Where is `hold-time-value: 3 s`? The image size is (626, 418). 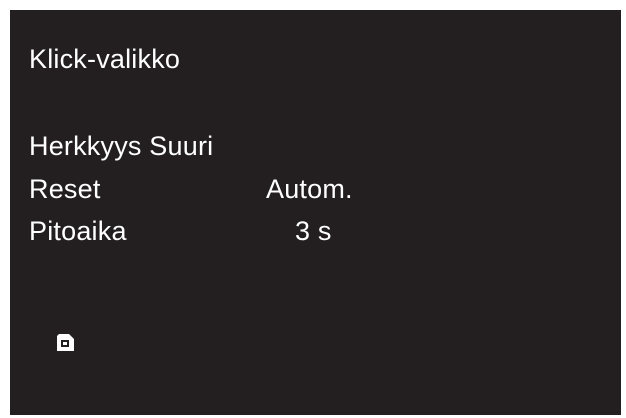
hold-time-value: 3 s is located at coordinates (313, 231).